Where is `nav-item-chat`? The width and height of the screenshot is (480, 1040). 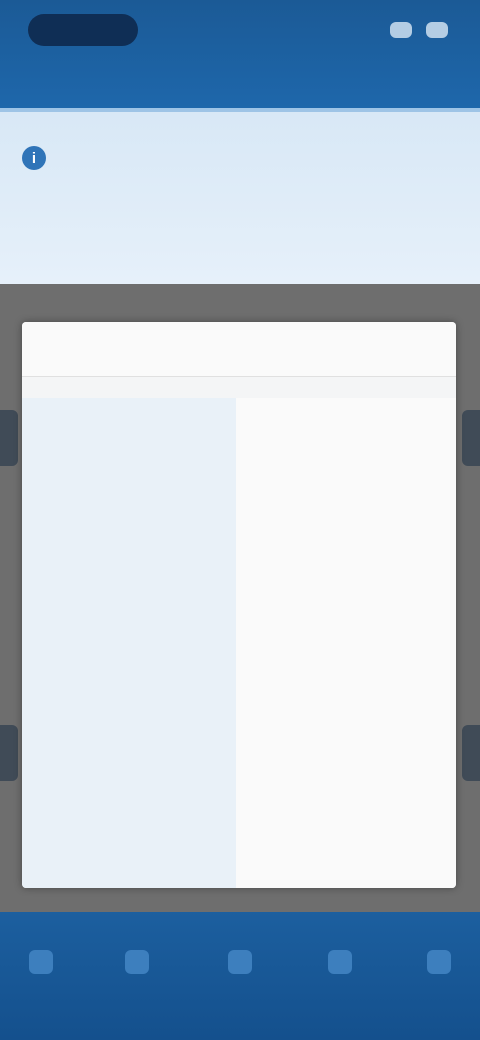
nav-item-chat is located at coordinates (340, 966).